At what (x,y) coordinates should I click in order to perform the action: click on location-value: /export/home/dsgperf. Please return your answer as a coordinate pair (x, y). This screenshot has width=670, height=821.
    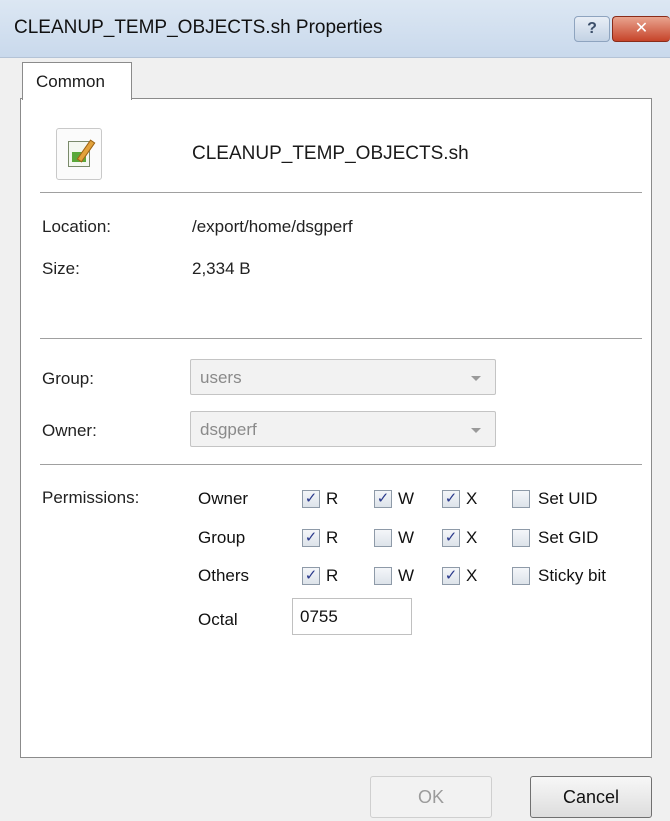
    Looking at the image, I should click on (272, 226).